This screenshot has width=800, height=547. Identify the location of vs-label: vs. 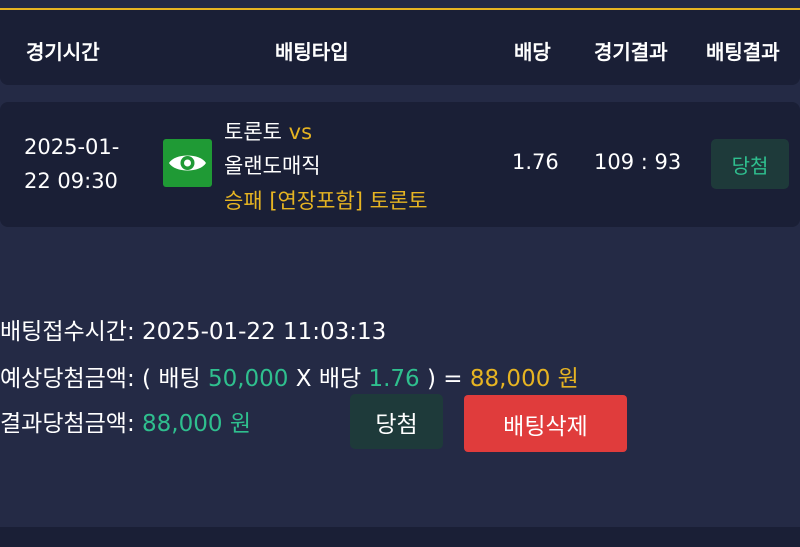
(300, 132).